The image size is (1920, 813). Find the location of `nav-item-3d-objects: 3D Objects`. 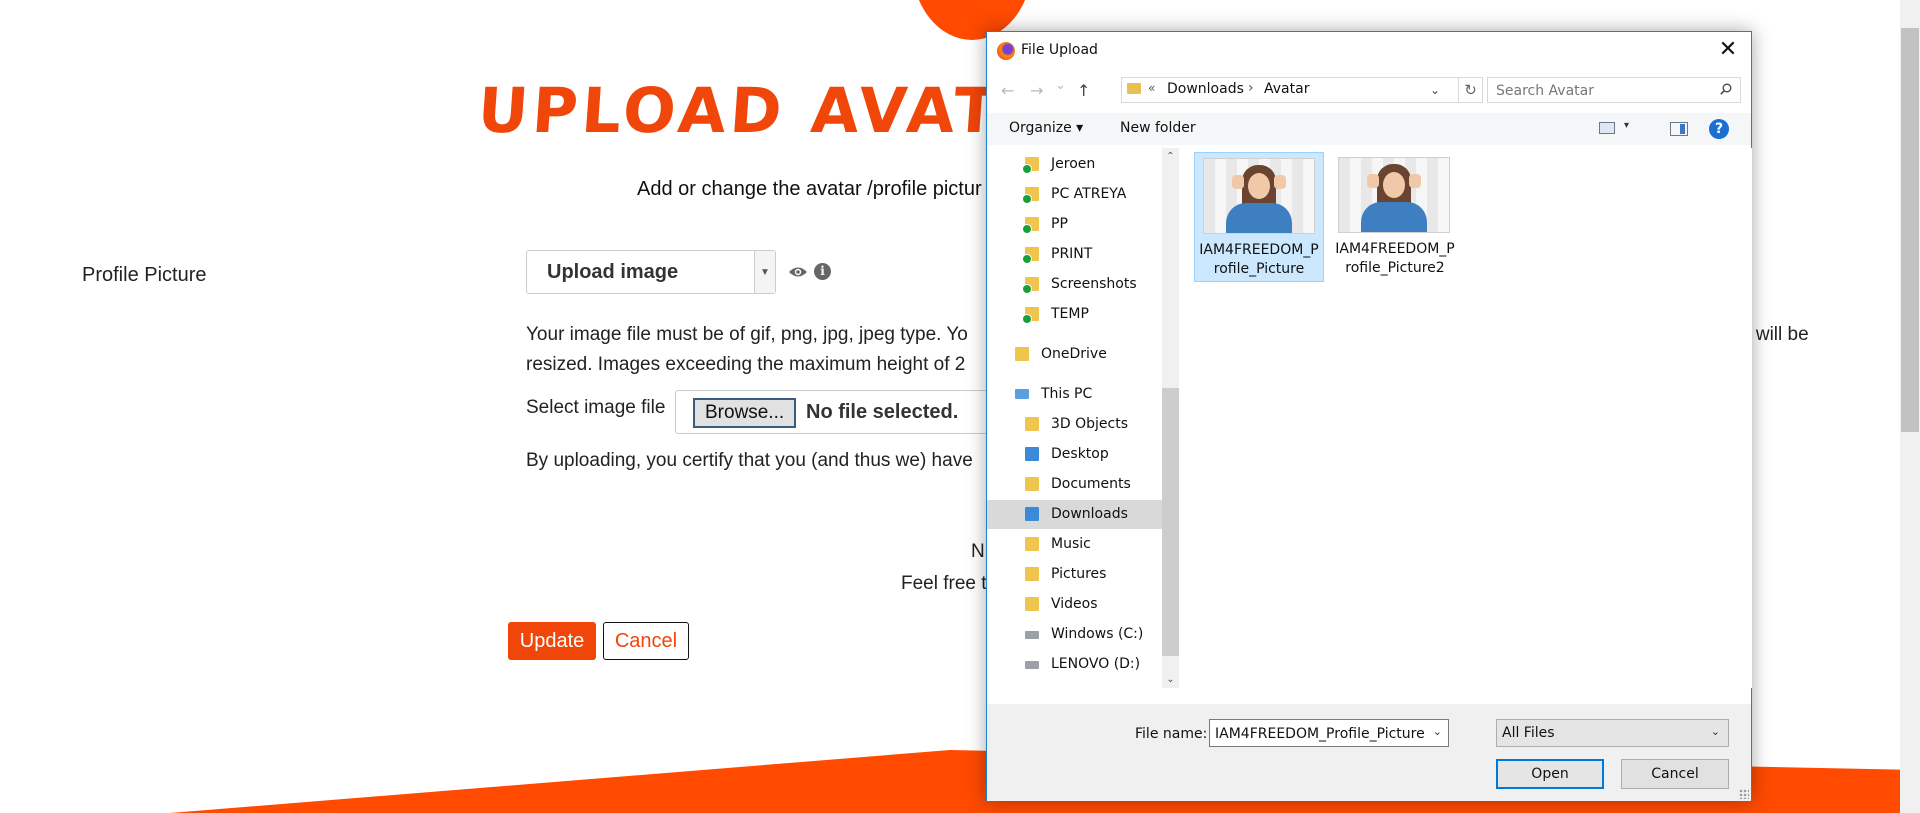

nav-item-3d-objects: 3D Objects is located at coordinates (1074, 424).